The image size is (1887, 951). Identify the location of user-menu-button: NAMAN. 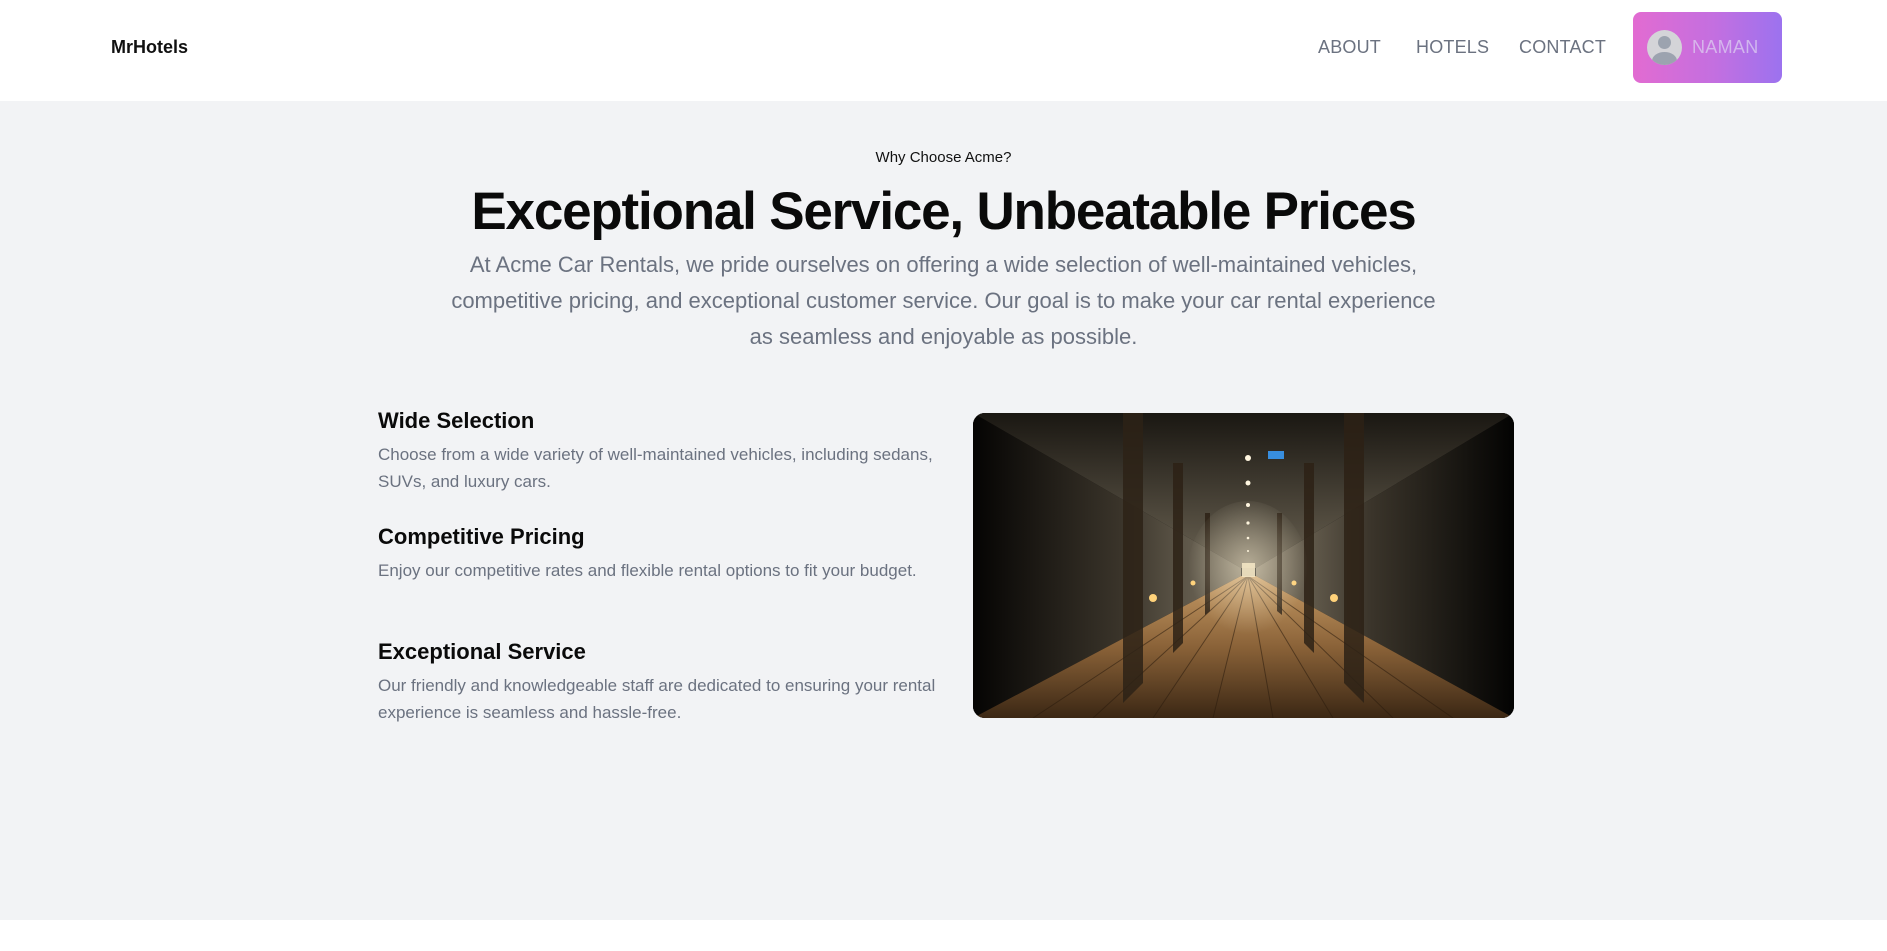
(1707, 47).